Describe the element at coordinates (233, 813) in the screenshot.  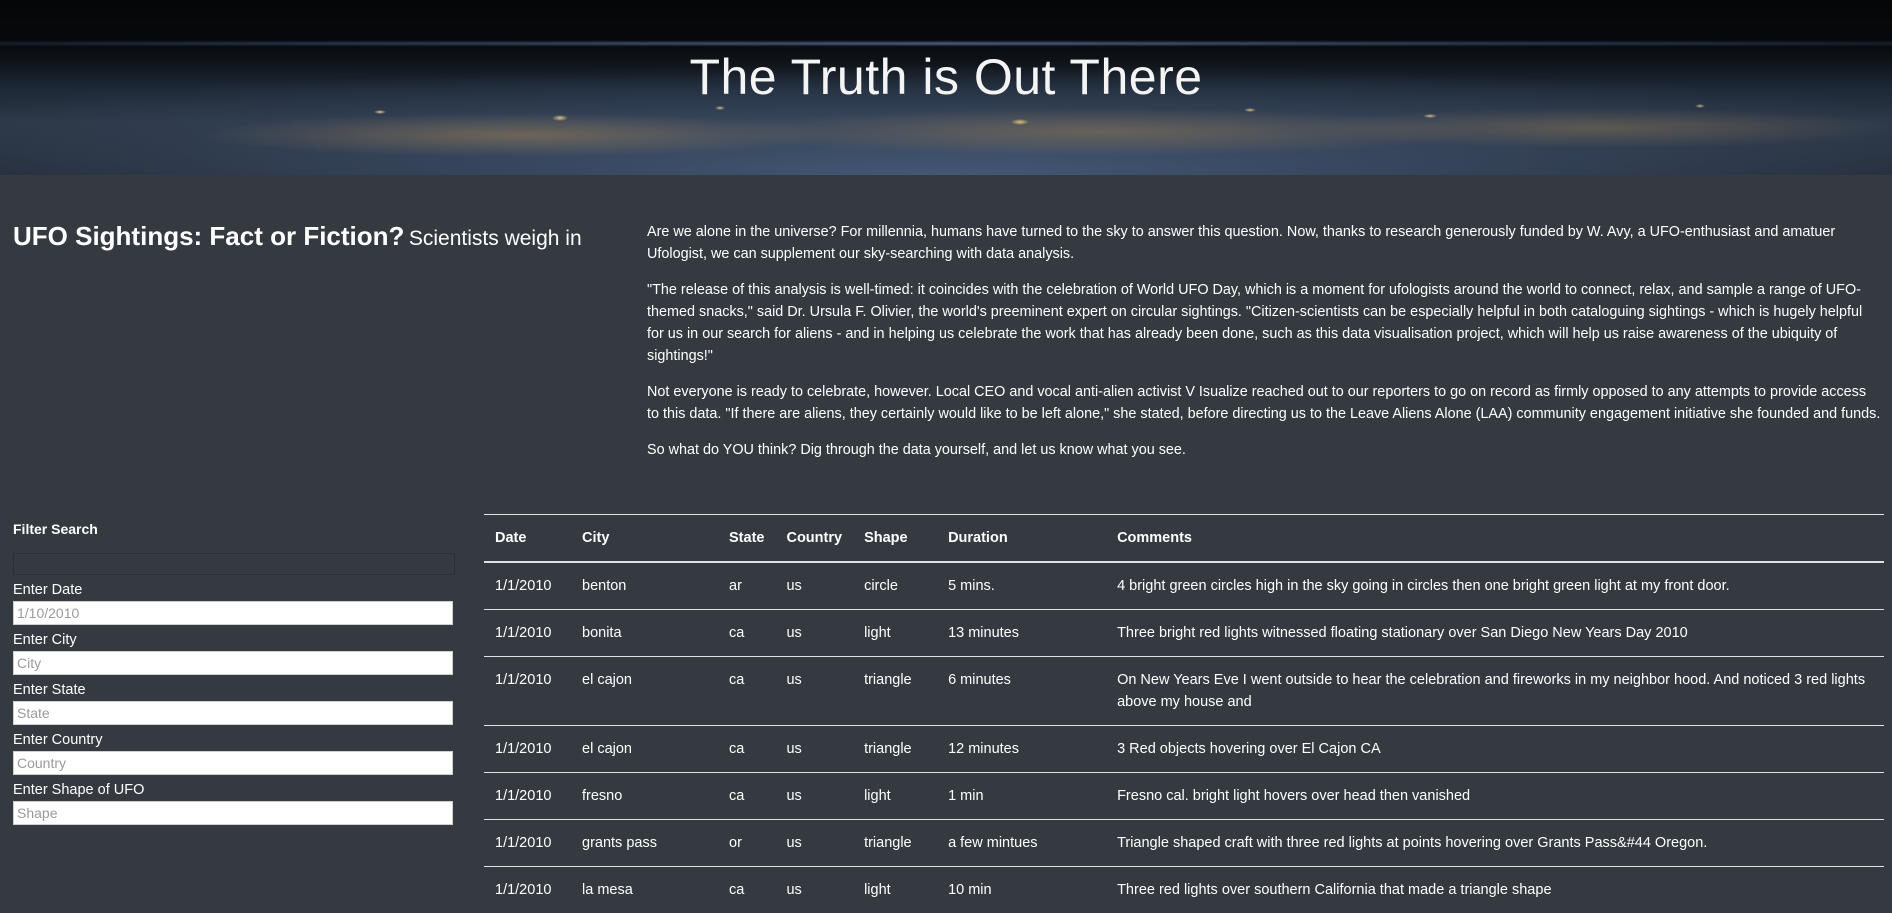
I see `shape-input` at that location.